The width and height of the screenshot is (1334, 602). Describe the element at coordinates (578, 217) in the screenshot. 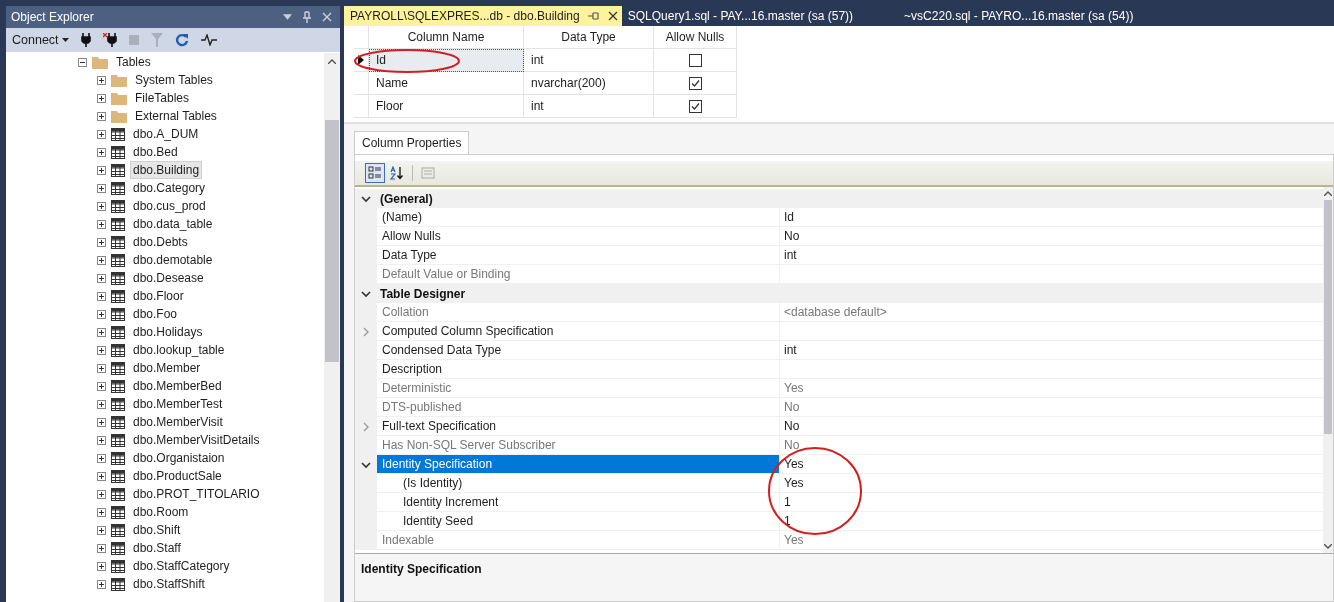

I see `property-name: (Name)` at that location.